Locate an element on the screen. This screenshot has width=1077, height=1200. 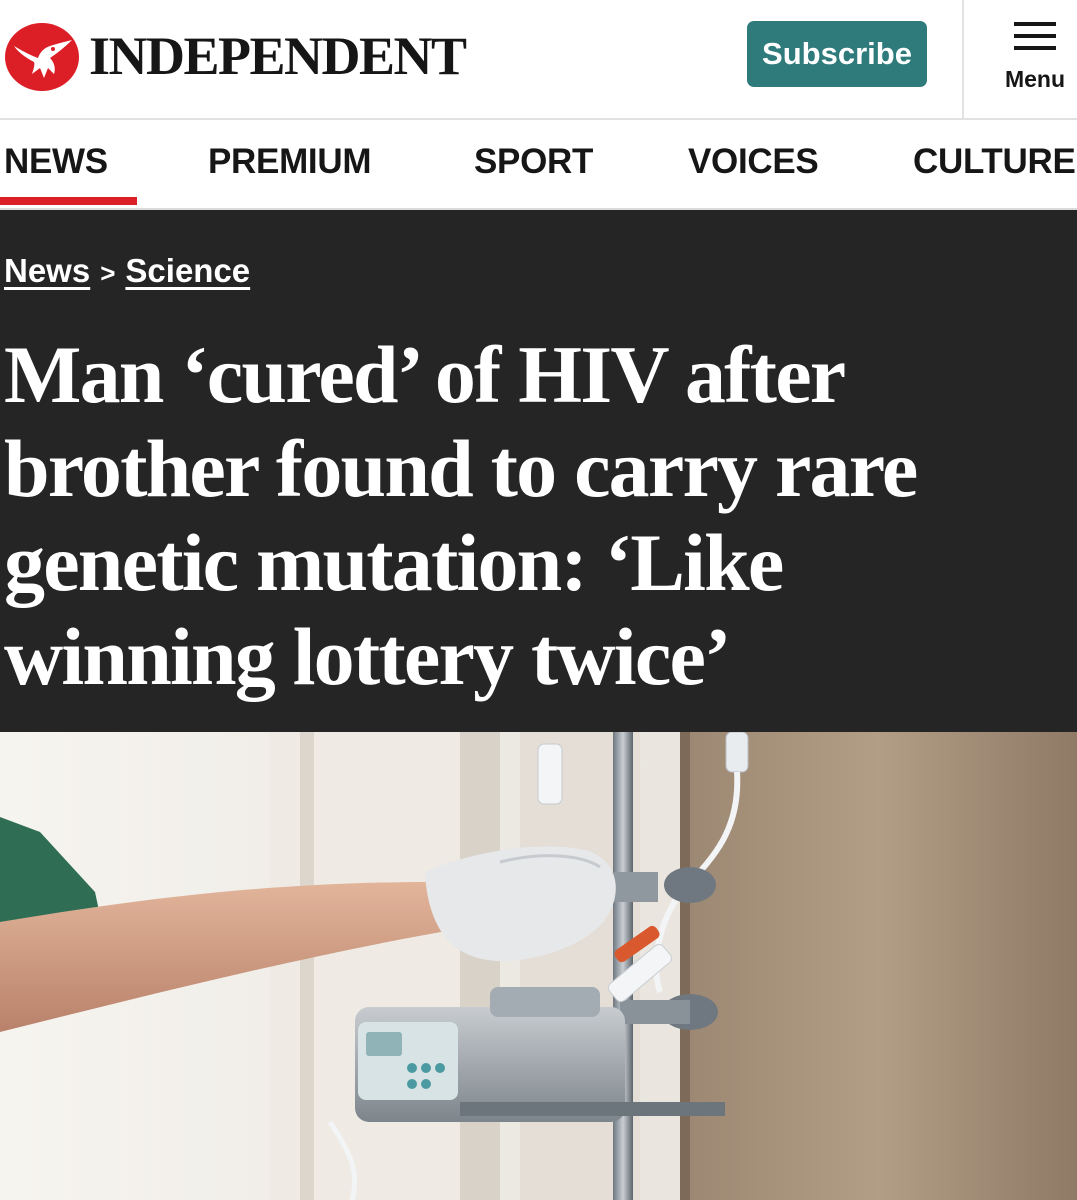
site-logo-text: INDEPENDENT is located at coordinates (278, 56).